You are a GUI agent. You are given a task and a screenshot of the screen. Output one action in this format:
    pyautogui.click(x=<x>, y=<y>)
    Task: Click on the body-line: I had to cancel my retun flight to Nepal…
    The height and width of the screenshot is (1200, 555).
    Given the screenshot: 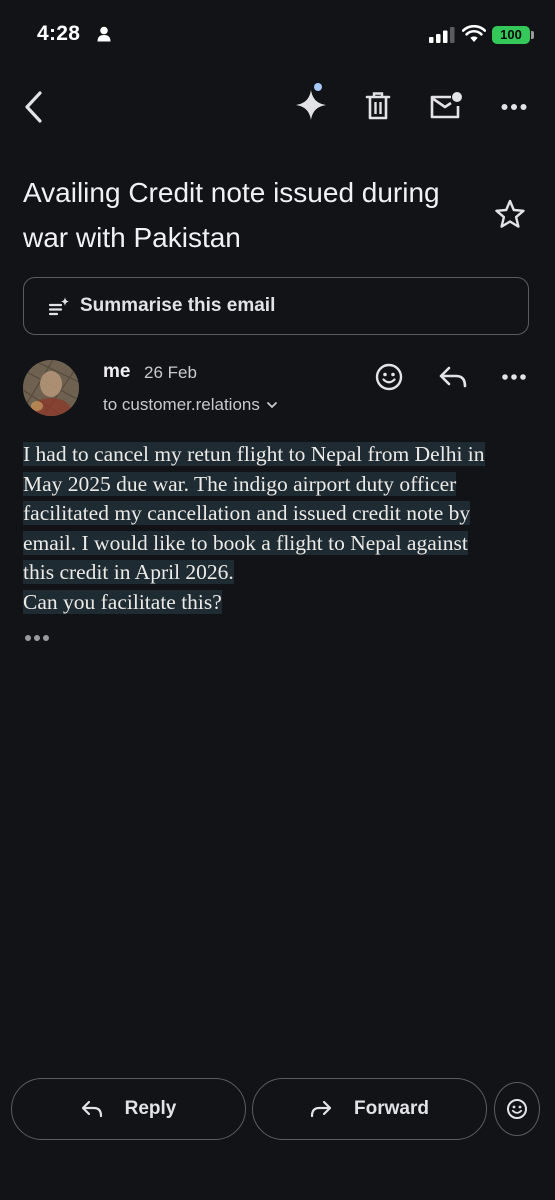 What is the action you would take?
    pyautogui.click(x=254, y=454)
    